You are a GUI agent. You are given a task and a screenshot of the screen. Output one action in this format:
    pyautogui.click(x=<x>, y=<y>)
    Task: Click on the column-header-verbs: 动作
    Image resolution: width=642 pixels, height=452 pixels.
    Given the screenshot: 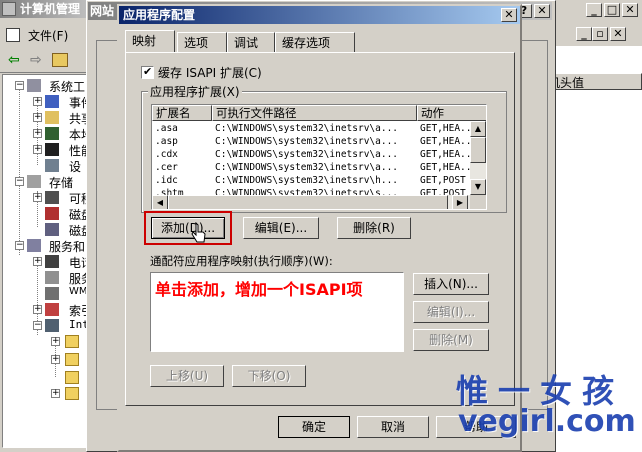 What is the action you would take?
    pyautogui.click(x=451, y=113)
    